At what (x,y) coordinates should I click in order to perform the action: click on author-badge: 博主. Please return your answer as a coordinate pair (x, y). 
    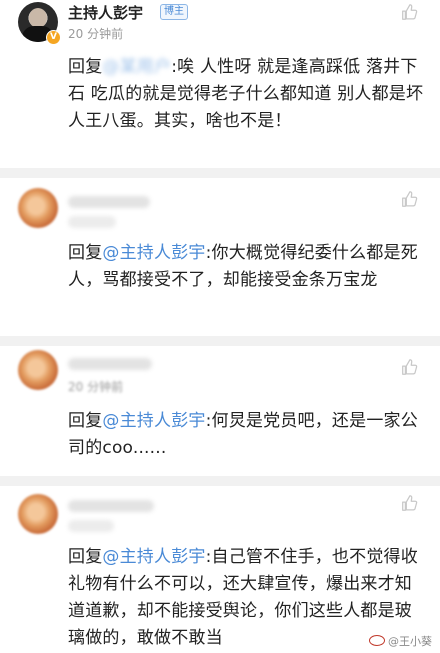
    Looking at the image, I should click on (174, 12).